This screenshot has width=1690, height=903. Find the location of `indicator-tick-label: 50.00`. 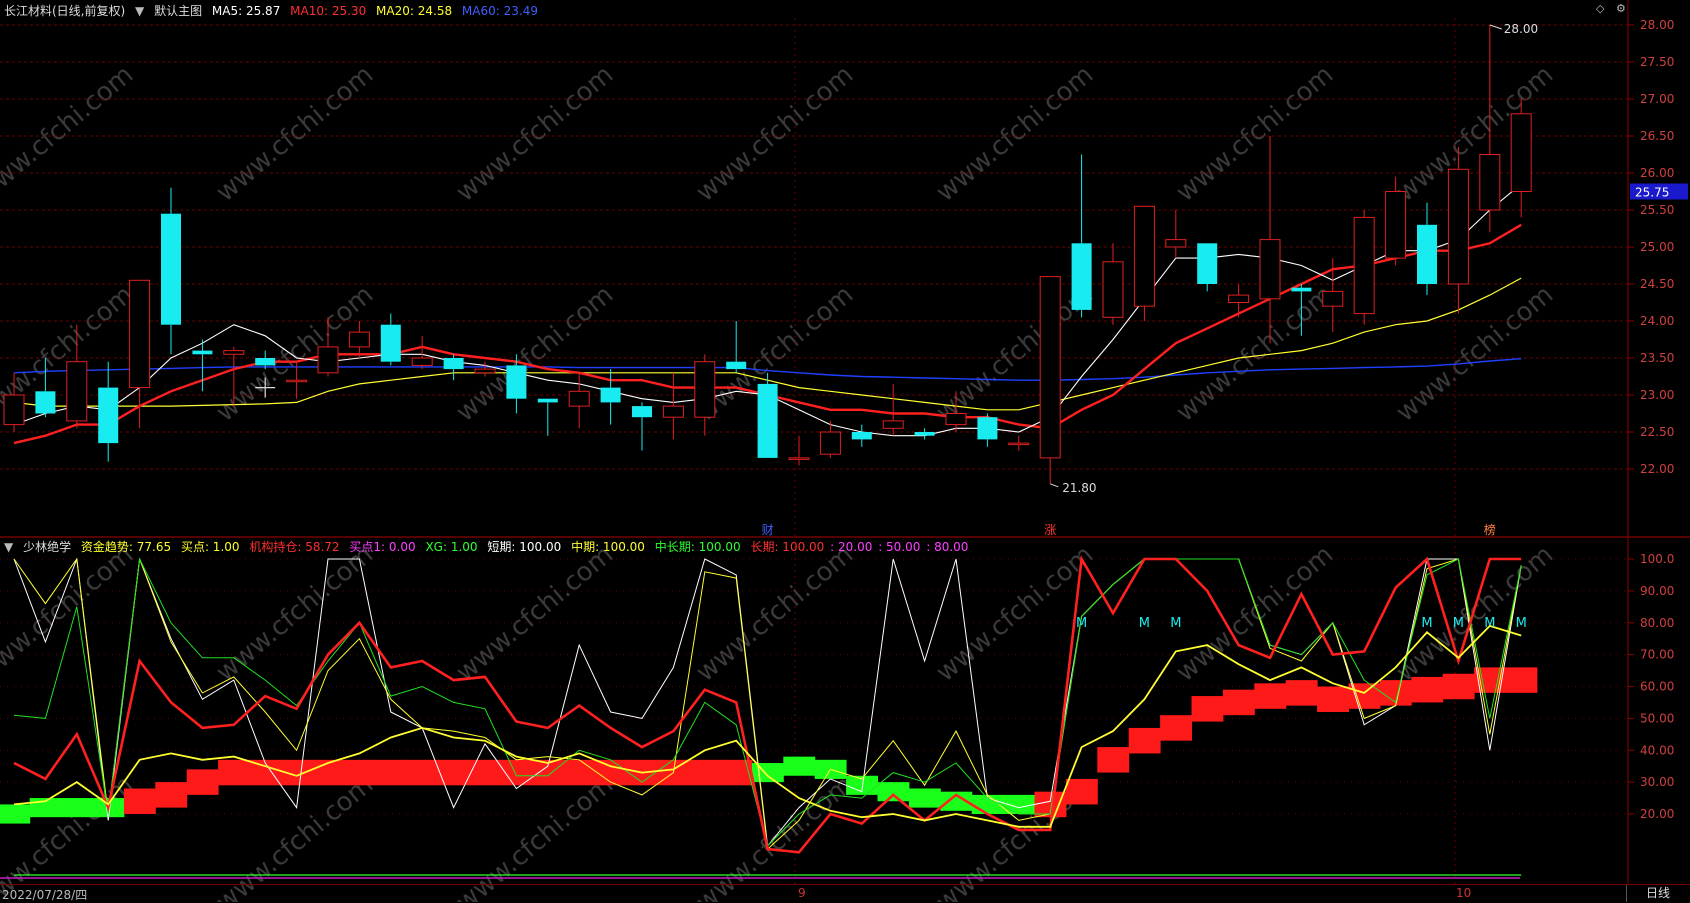

indicator-tick-label: 50.00 is located at coordinates (1657, 718).